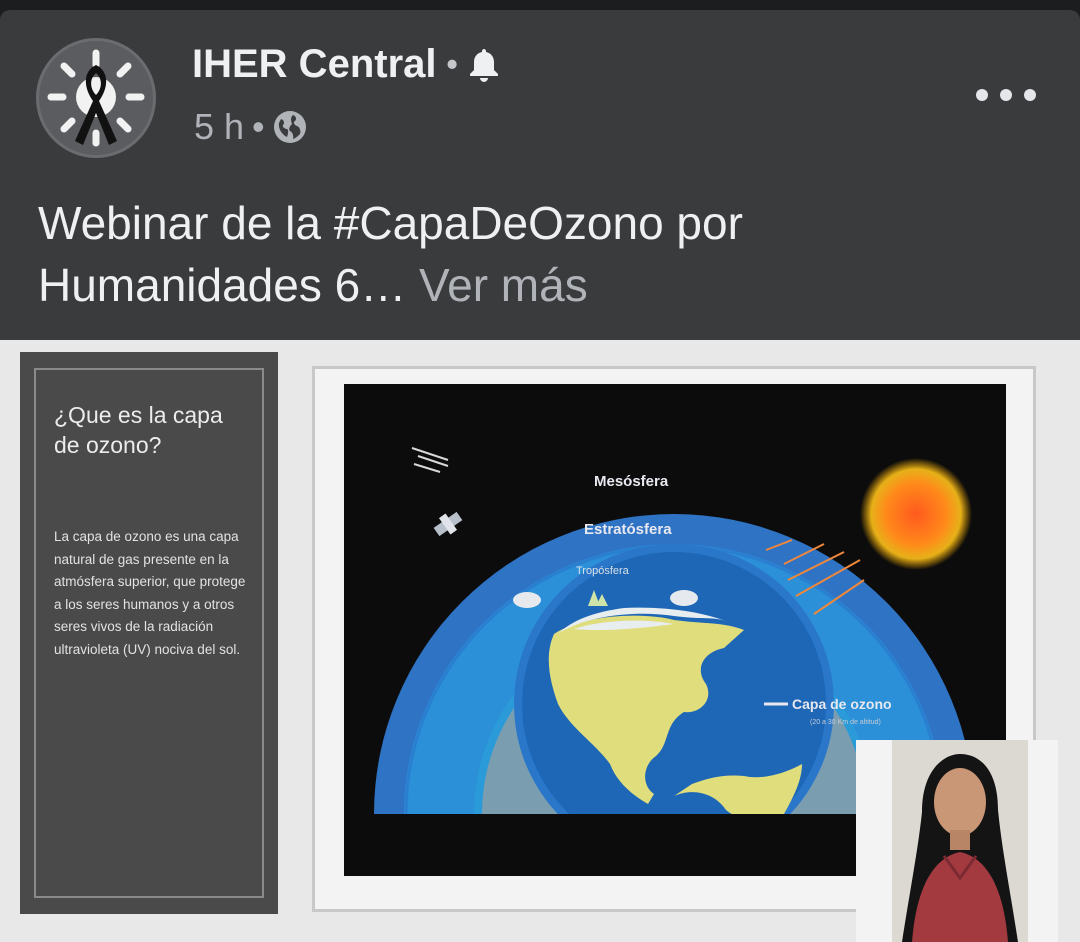  I want to click on mesosphere-label: Mesósfera, so click(631, 481).